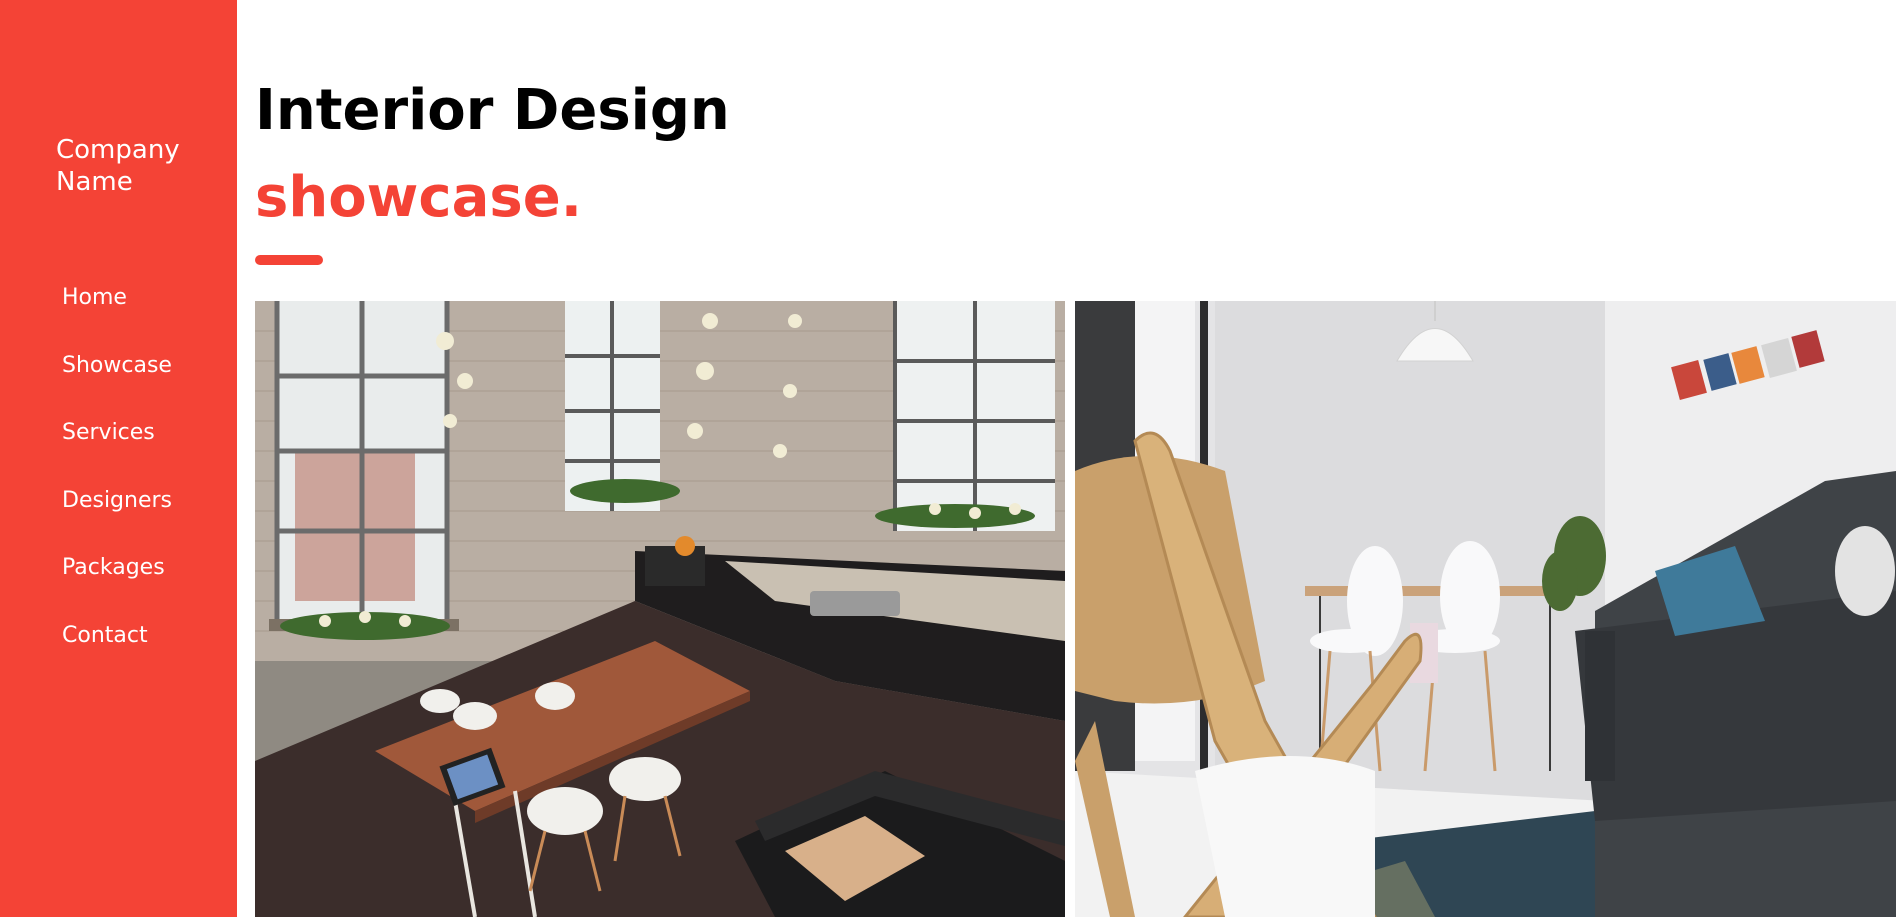 Image resolution: width=1896 pixels, height=917 pixels. I want to click on page-title: Interior Design, so click(492, 110).